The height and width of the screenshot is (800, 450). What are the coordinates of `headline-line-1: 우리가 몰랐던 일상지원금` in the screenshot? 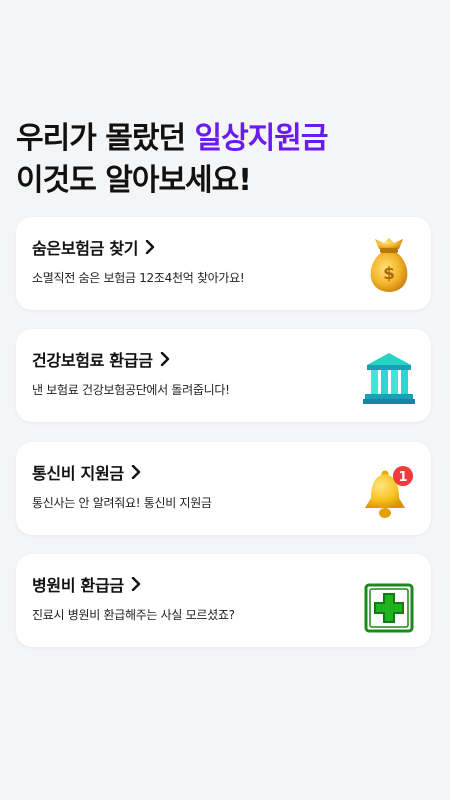 It's located at (172, 139).